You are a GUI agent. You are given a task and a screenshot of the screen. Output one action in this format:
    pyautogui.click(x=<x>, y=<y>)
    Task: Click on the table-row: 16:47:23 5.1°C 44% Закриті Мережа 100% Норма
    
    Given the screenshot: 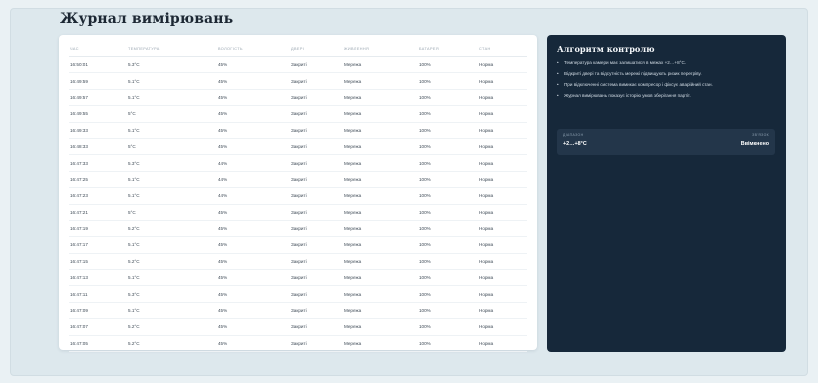 What is the action you would take?
    pyautogui.click(x=298, y=196)
    